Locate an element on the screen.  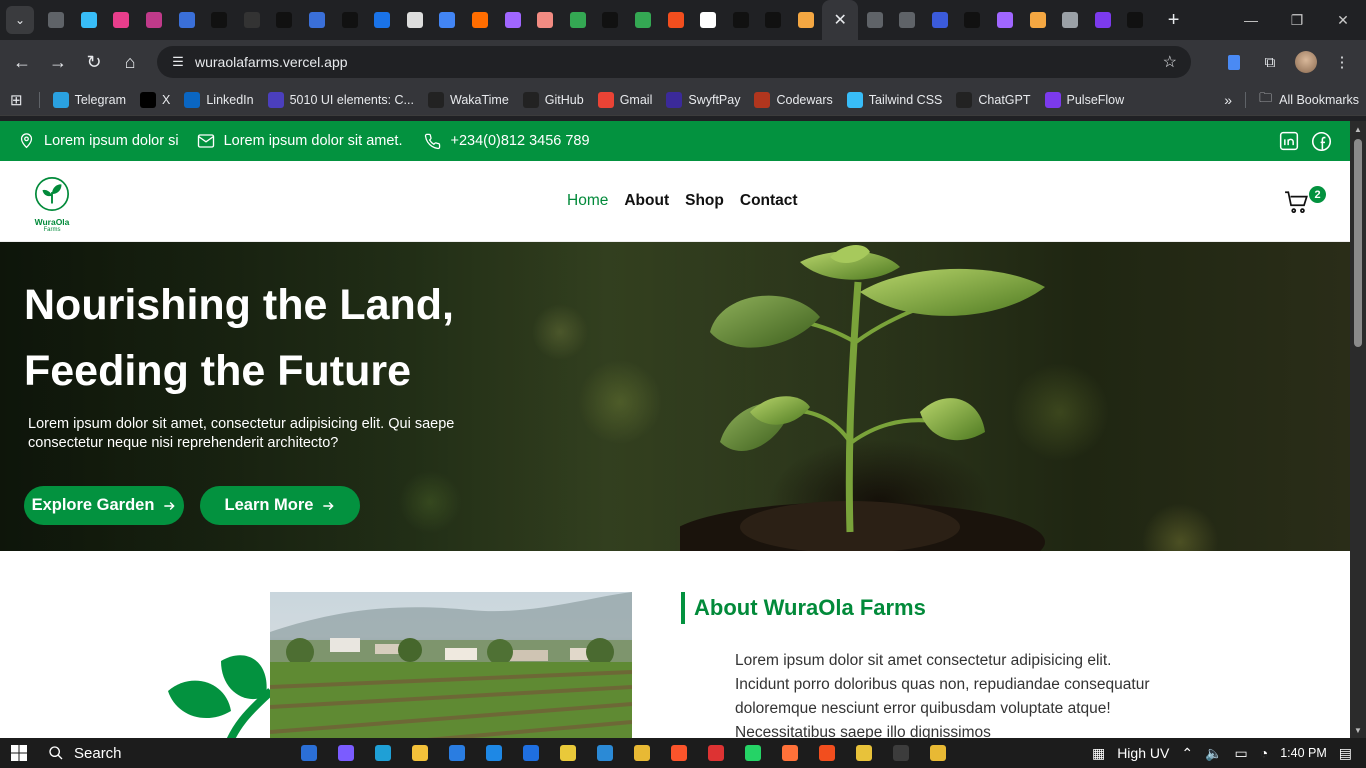
figma-icon is located at coordinates (826, 753).